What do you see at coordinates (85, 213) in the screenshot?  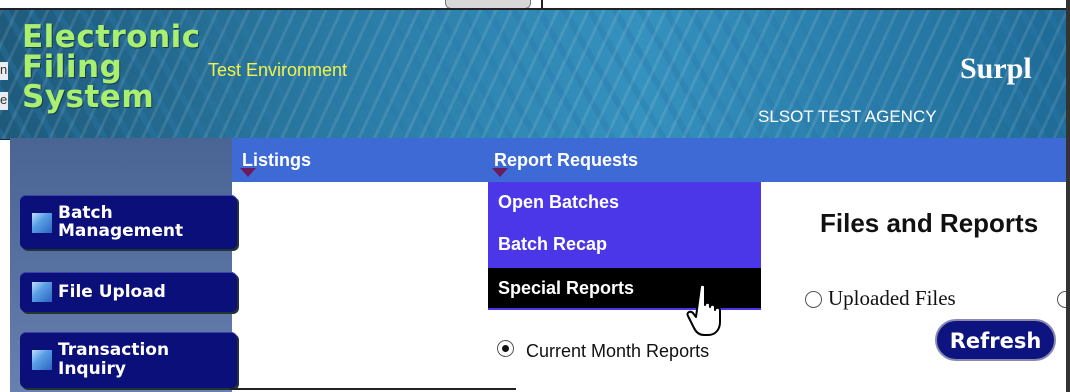 I see `sidebar-item-label: Batch` at bounding box center [85, 213].